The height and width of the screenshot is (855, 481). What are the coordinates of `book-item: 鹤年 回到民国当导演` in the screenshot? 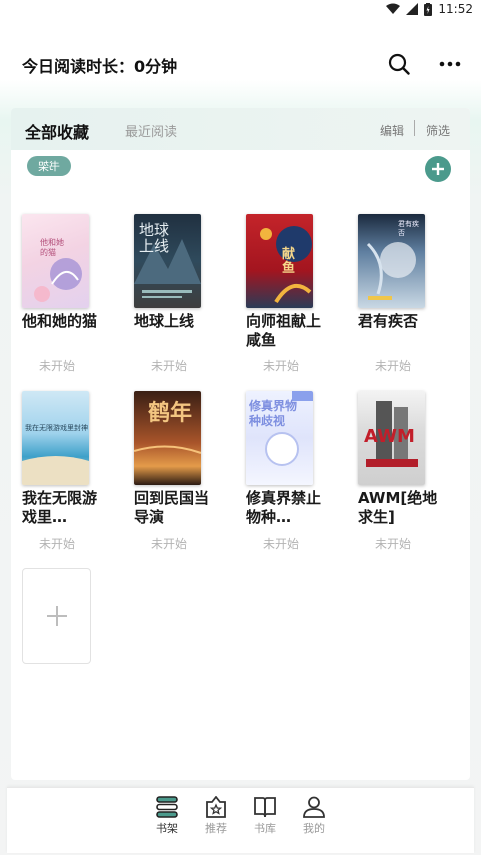 It's located at (179, 459).